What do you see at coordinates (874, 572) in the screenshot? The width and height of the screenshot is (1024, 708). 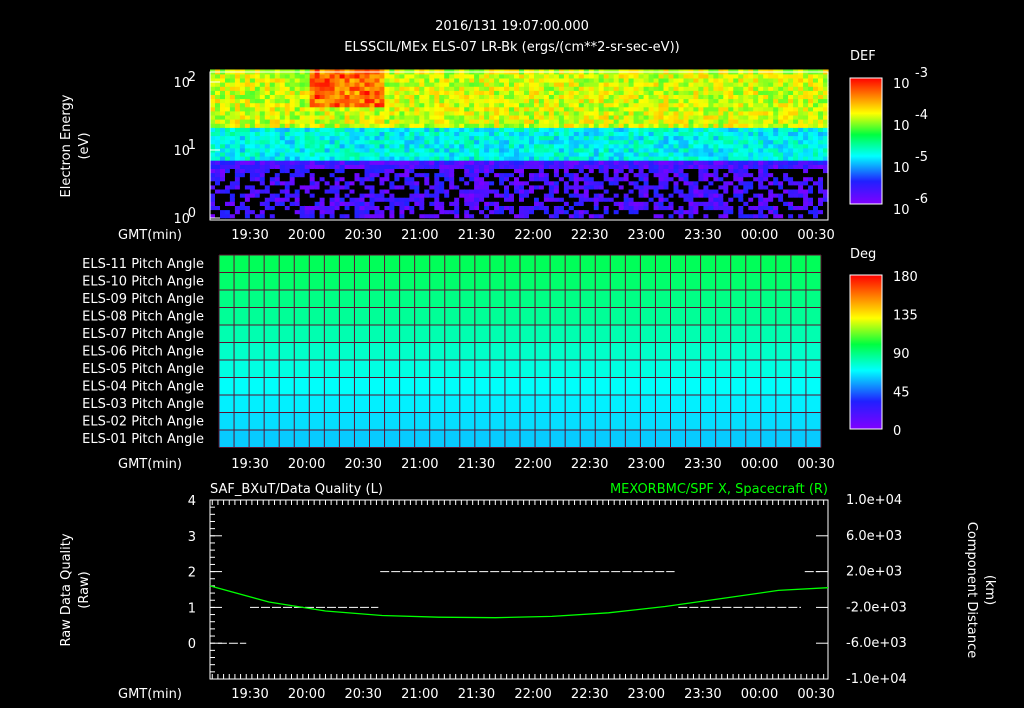 I see `panel3-ytick-right: 2.0e+03` at bounding box center [874, 572].